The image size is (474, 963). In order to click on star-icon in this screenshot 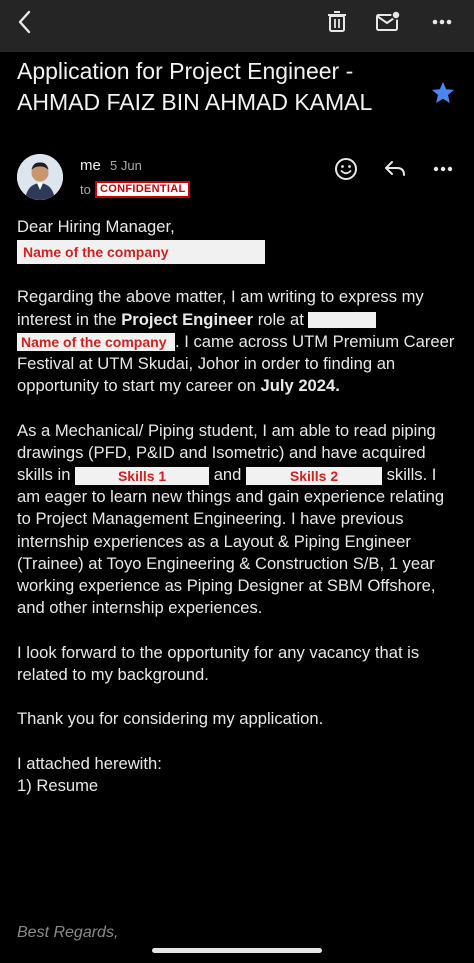, I will do `click(443, 93)`.